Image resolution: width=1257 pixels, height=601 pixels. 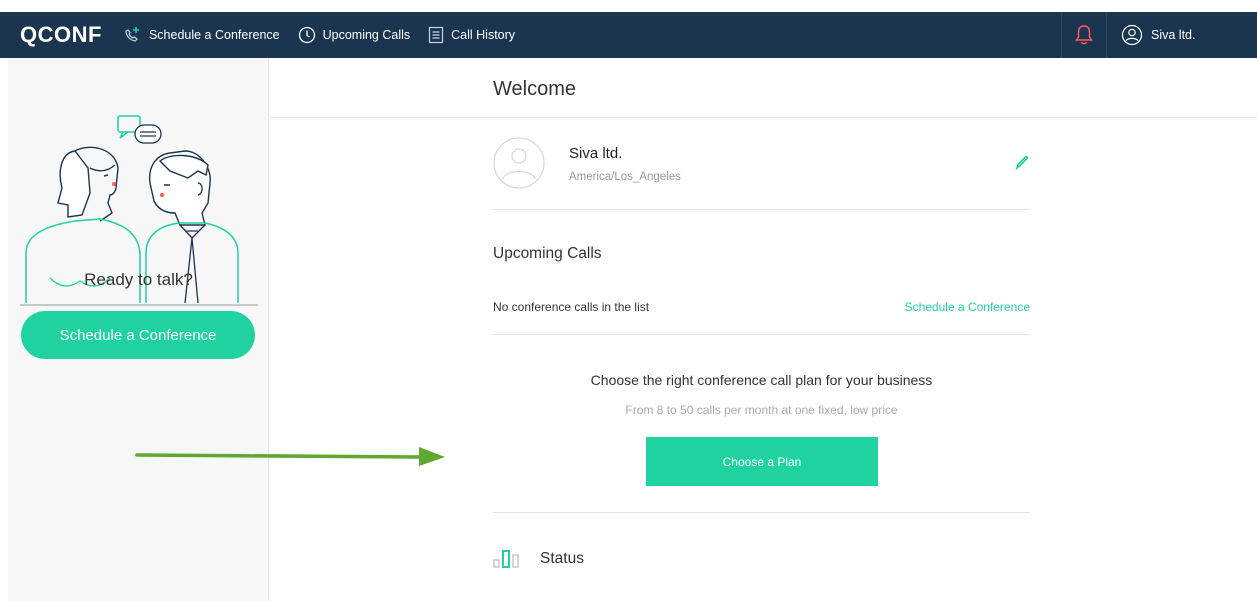 What do you see at coordinates (967, 307) in the screenshot?
I see `schedule-conference-link: Schedule a Conference` at bounding box center [967, 307].